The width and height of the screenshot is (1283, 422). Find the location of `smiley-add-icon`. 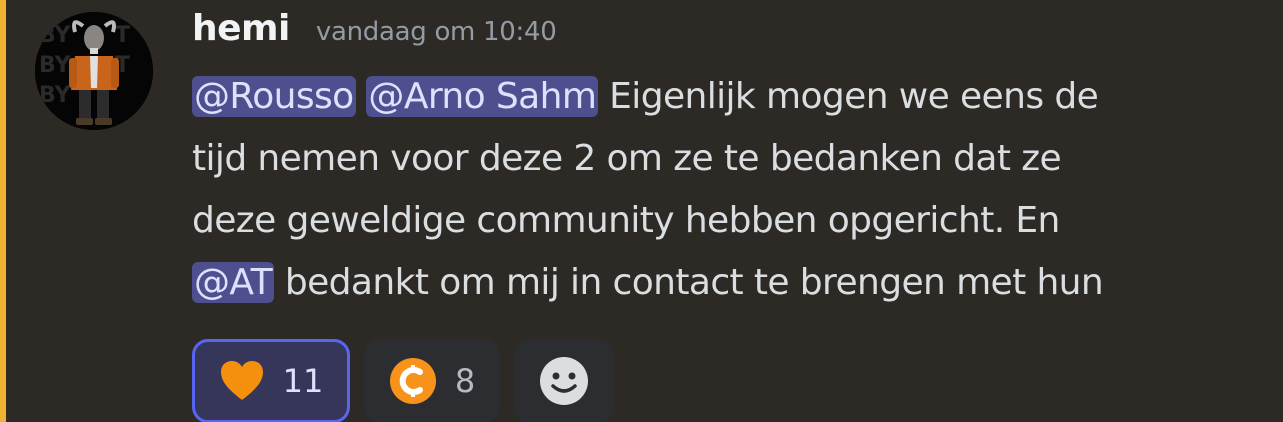

smiley-add-icon is located at coordinates (564, 381).